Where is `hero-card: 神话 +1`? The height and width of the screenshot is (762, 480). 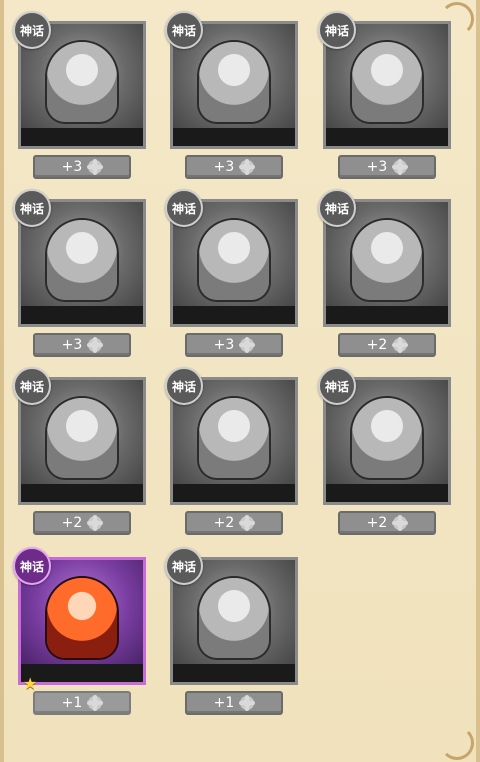 hero-card: 神话 +1 is located at coordinates (234, 631).